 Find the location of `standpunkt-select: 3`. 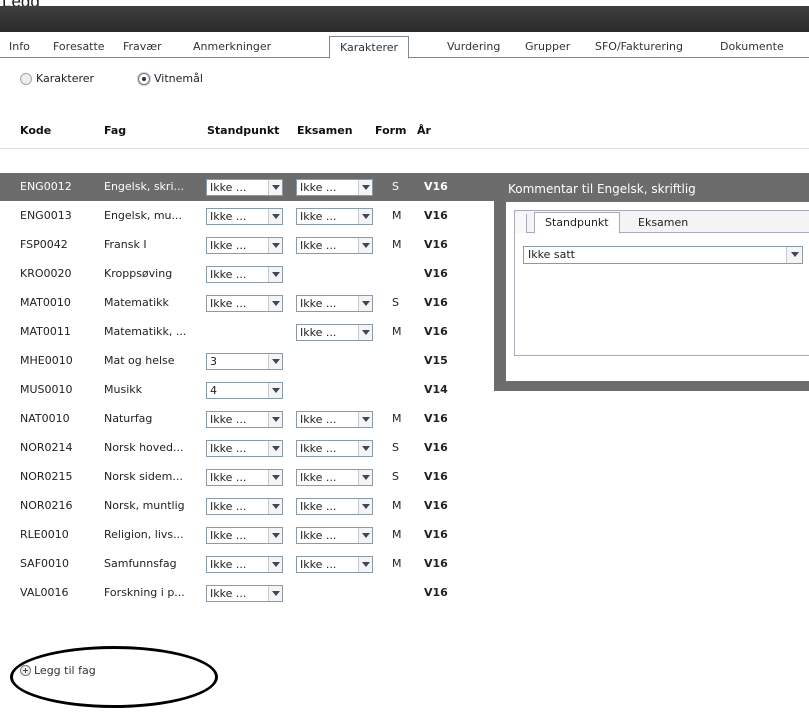

standpunkt-select: 3 is located at coordinates (244, 361).